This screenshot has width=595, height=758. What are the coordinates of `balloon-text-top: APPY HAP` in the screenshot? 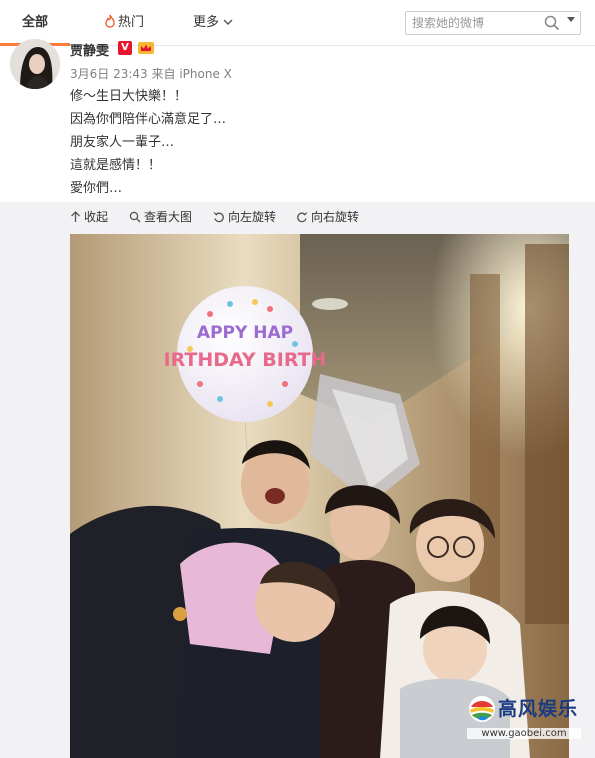 It's located at (245, 333).